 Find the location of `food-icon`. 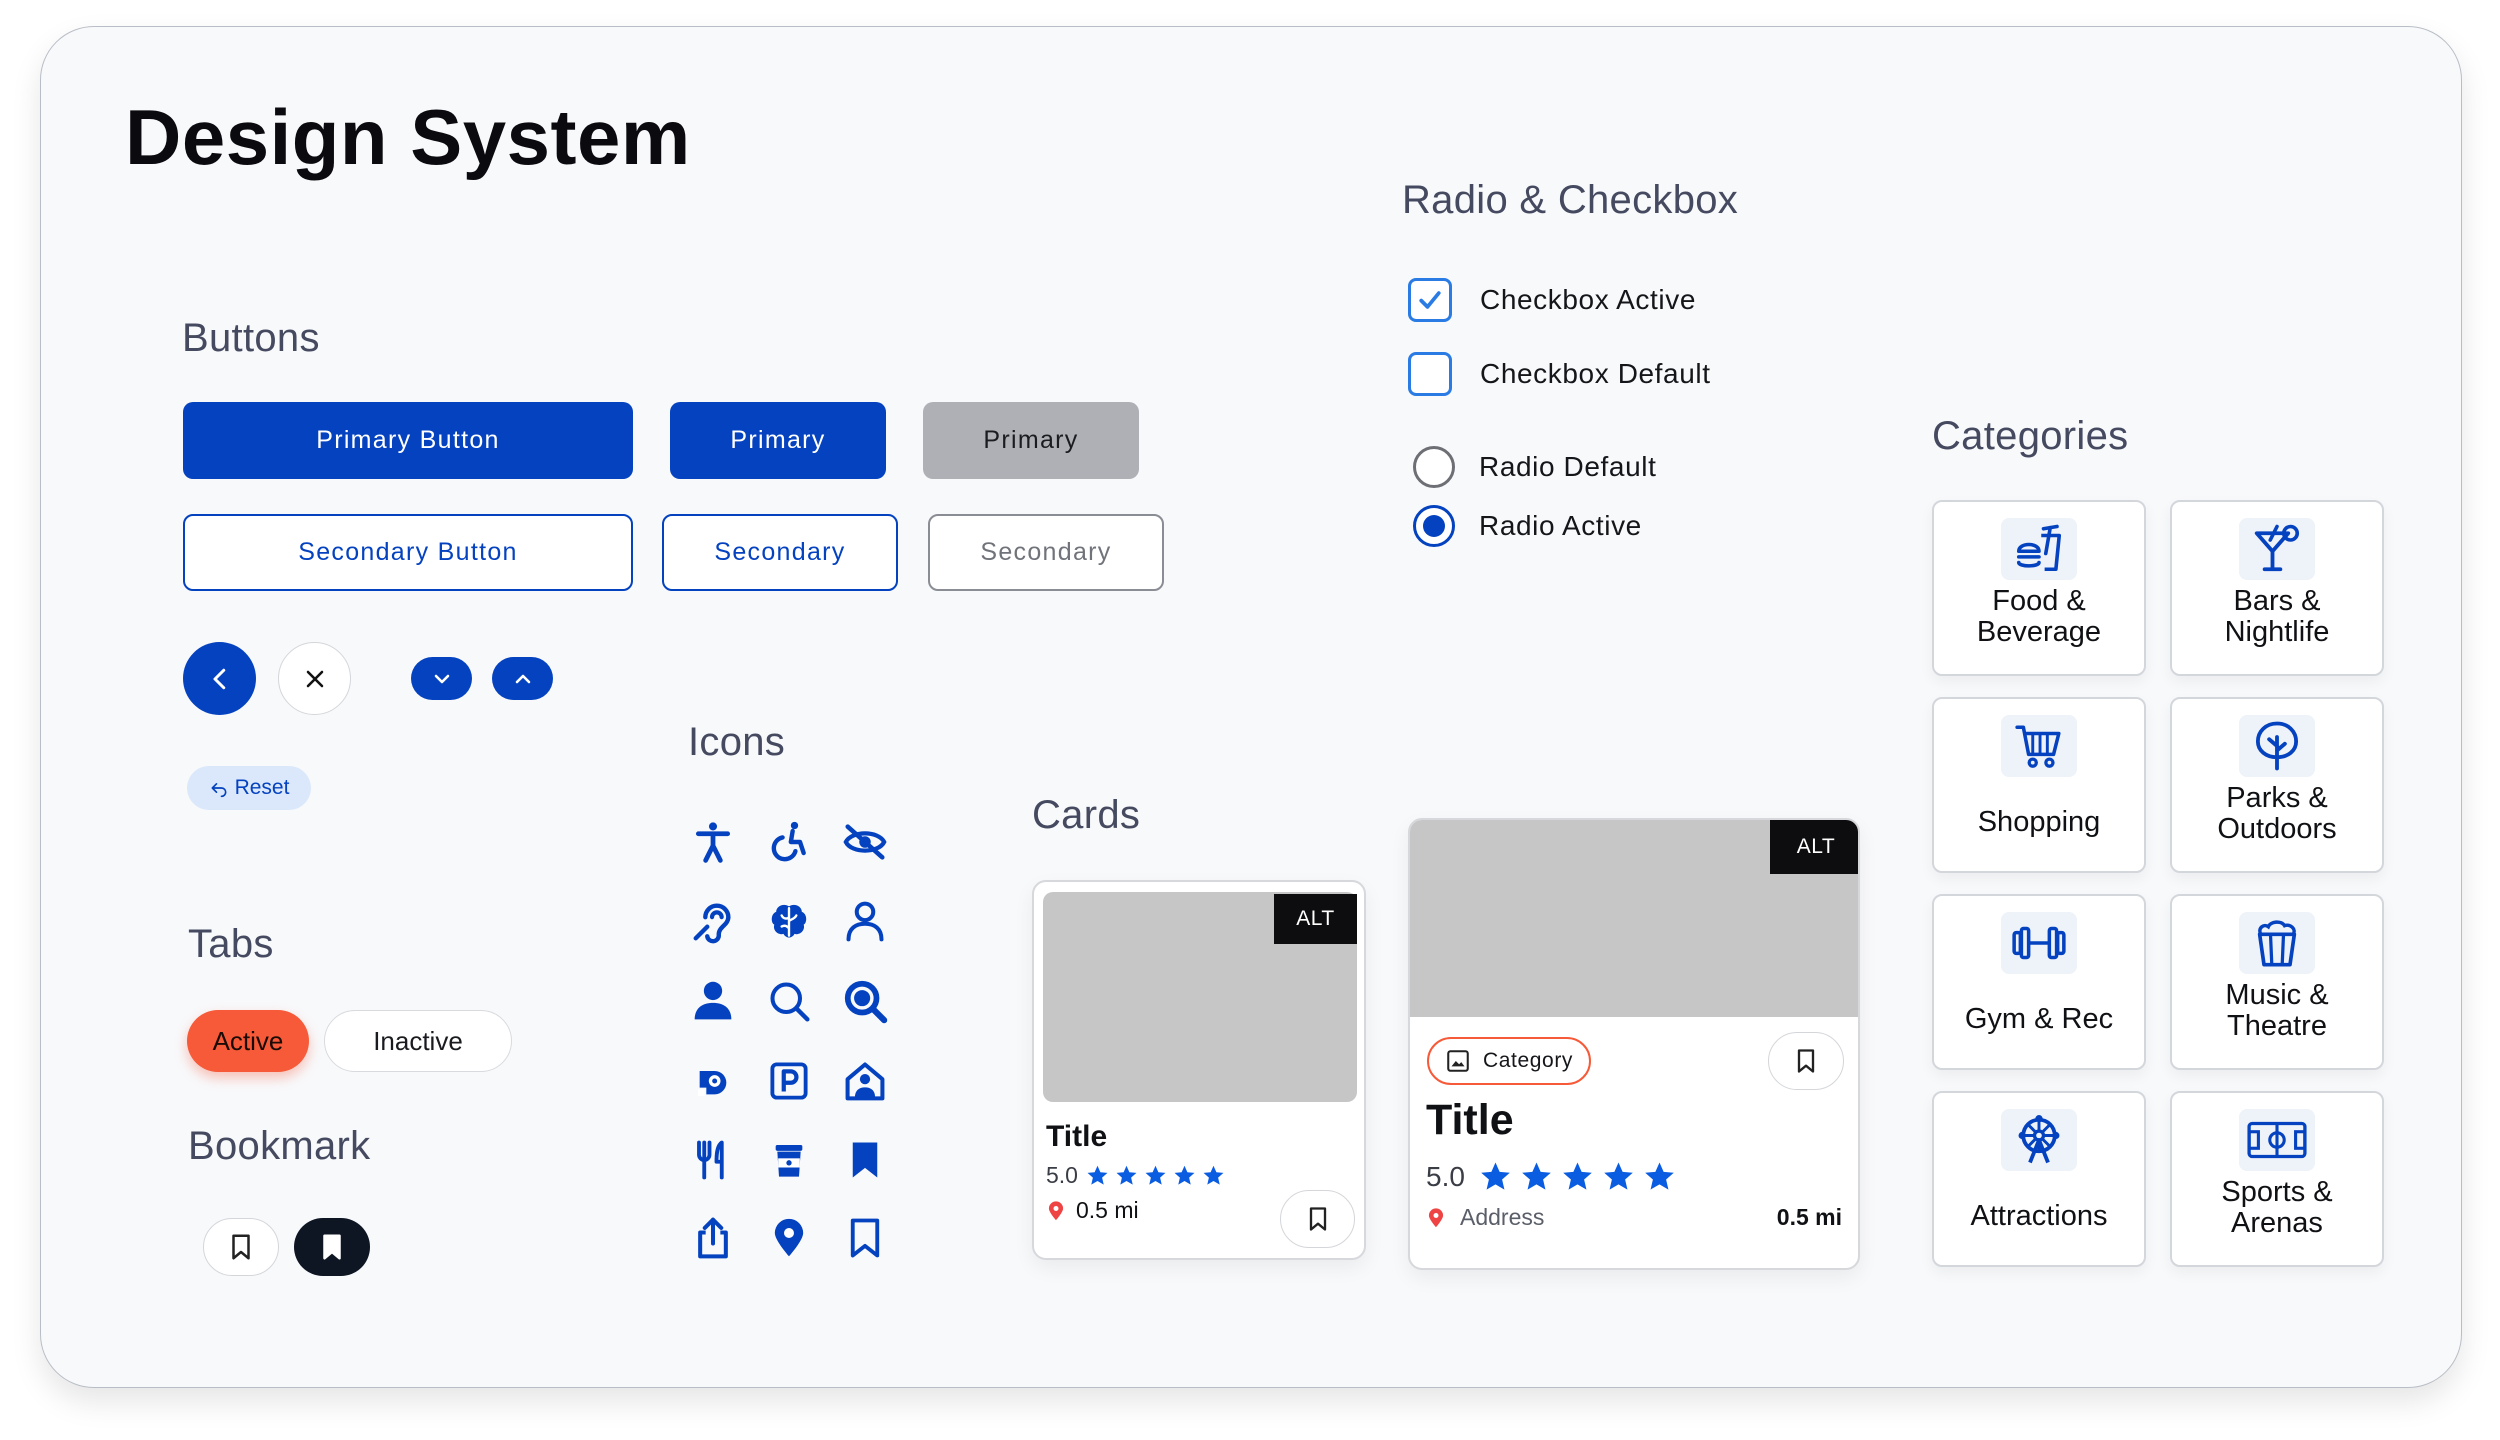

food-icon is located at coordinates (2039, 549).